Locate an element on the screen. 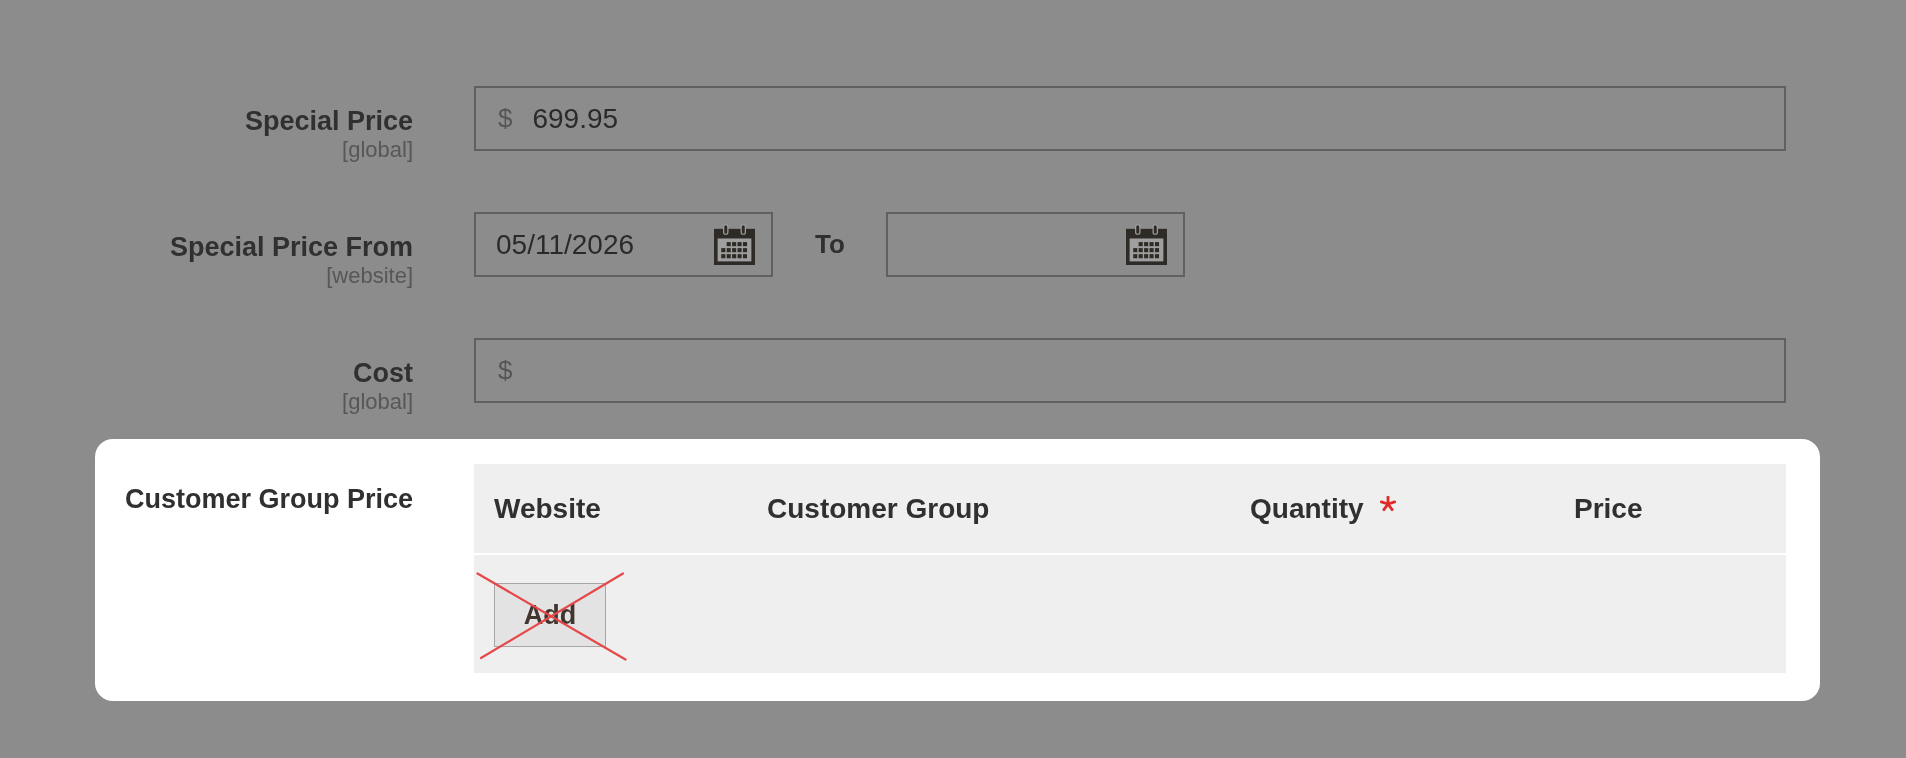 The width and height of the screenshot is (1906, 758). column-header: Website is located at coordinates (547, 508).